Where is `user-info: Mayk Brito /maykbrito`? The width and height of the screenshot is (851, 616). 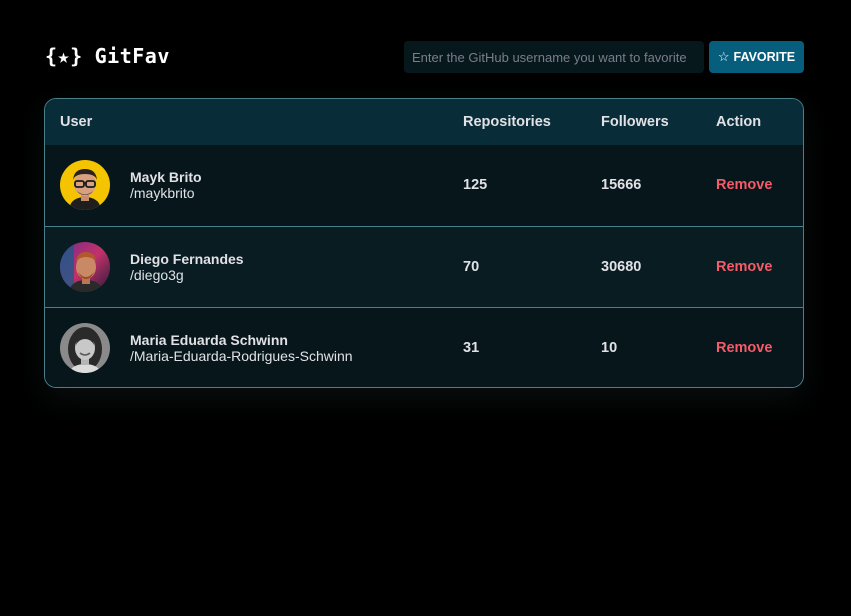
user-info: Mayk Brito /maykbrito is located at coordinates (261, 185).